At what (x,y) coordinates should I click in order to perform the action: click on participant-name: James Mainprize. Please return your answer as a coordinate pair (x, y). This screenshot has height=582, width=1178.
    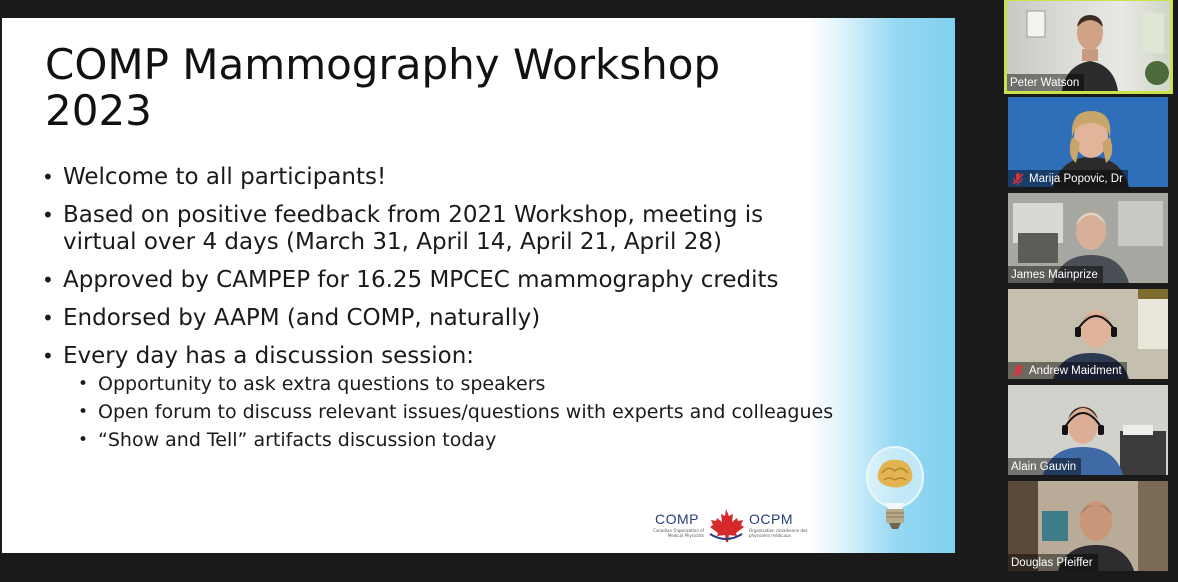
    Looking at the image, I should click on (1054, 274).